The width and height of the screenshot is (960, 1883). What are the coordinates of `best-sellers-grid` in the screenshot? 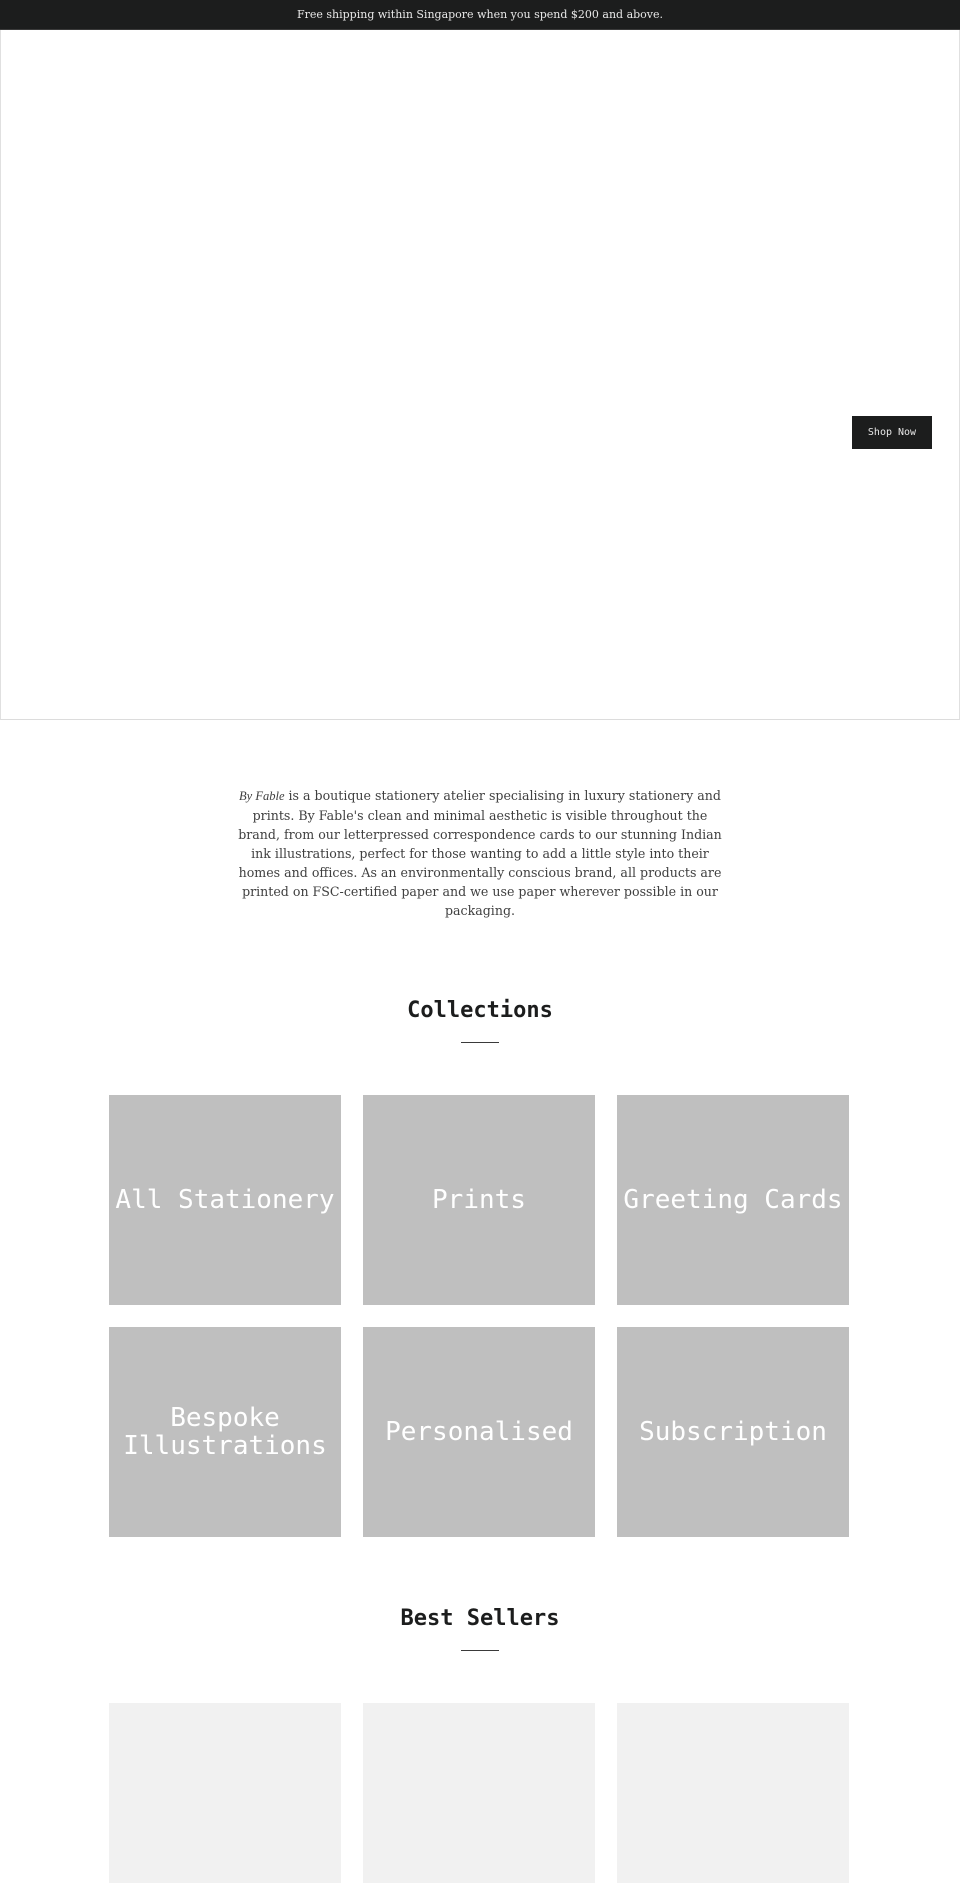 It's located at (479, 1793).